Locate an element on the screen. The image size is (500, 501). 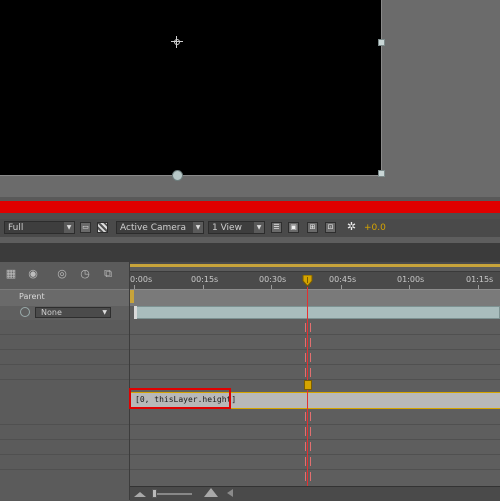
composition-icon: ▦ is located at coordinates (11, 274).